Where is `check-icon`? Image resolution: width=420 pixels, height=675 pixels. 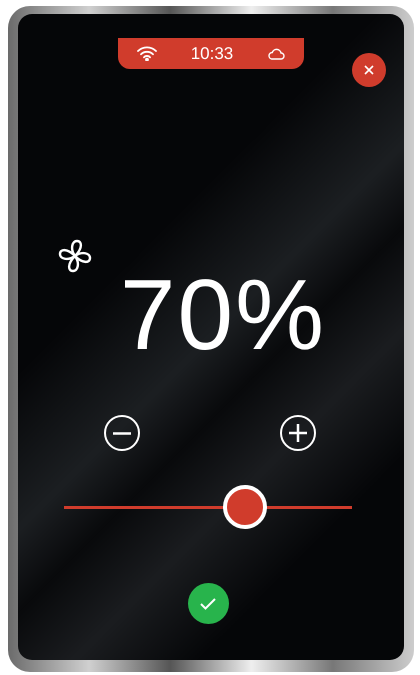
check-icon is located at coordinates (208, 604).